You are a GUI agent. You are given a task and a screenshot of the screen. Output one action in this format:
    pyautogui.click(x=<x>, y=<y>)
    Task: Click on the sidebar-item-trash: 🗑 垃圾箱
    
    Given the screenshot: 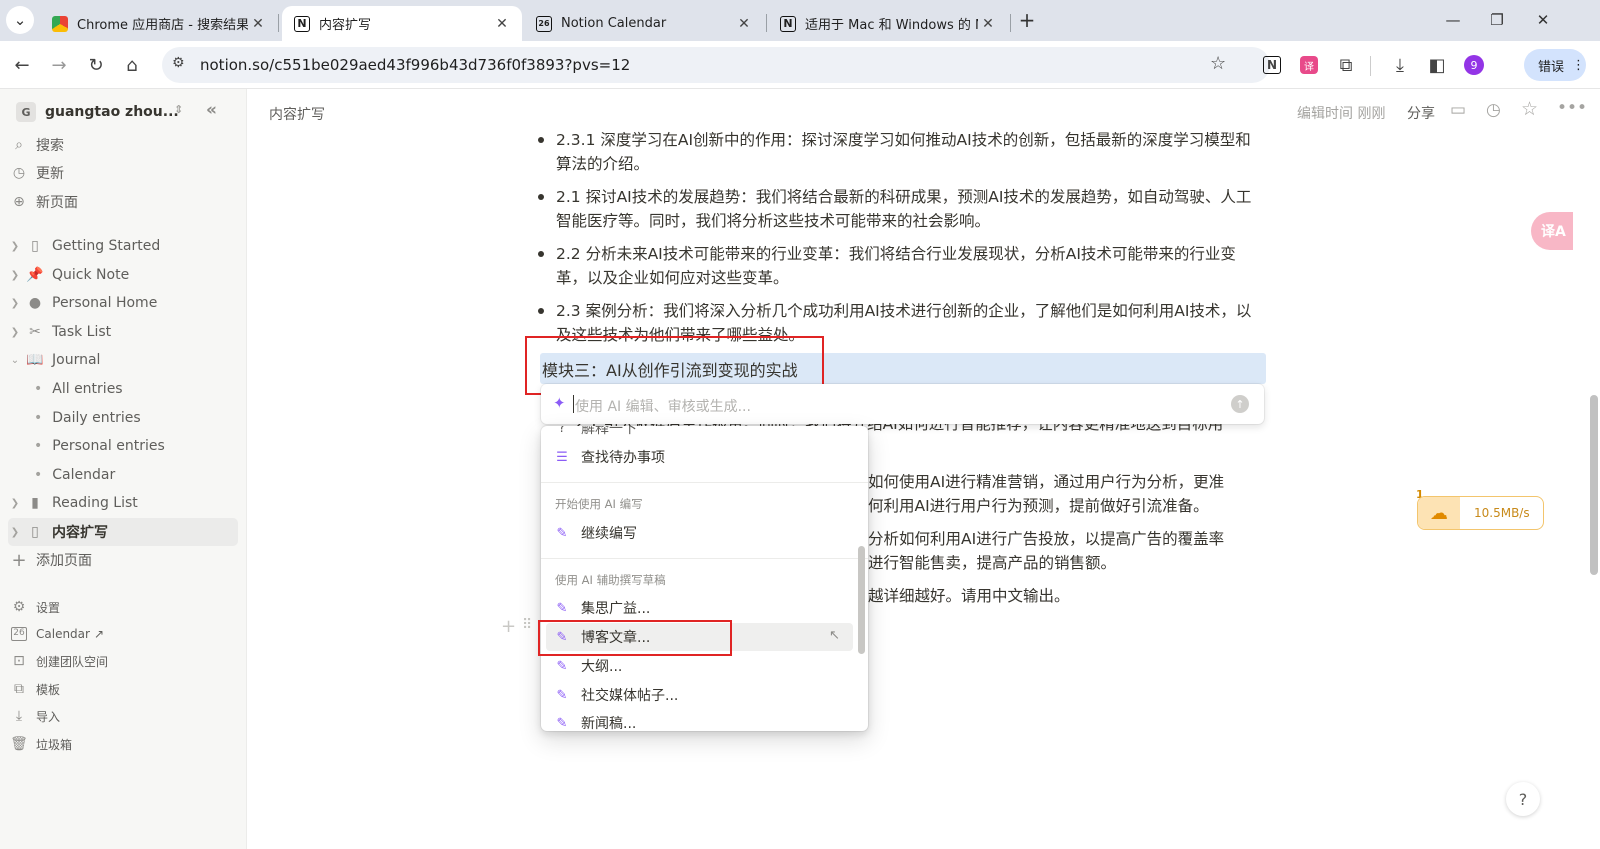 What is the action you would take?
    pyautogui.click(x=123, y=744)
    